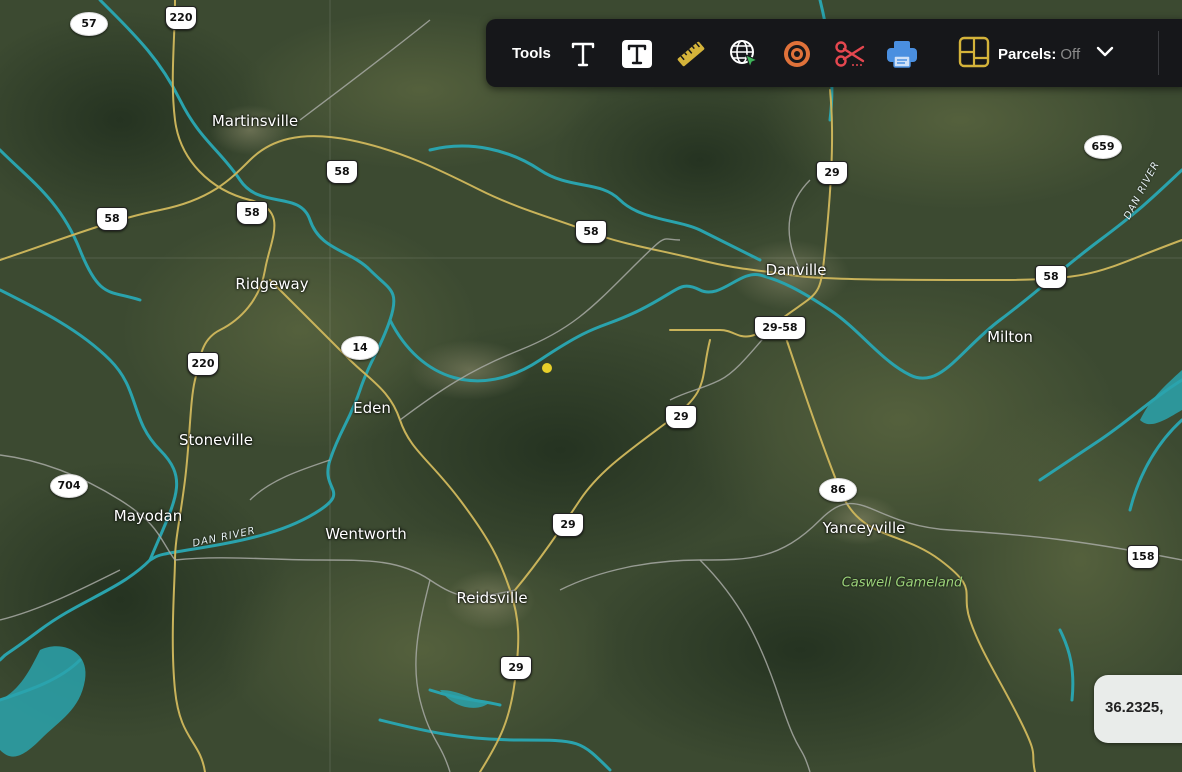 Image resolution: width=1182 pixels, height=772 pixels. I want to click on place-martinsville: Martinsville, so click(255, 121).